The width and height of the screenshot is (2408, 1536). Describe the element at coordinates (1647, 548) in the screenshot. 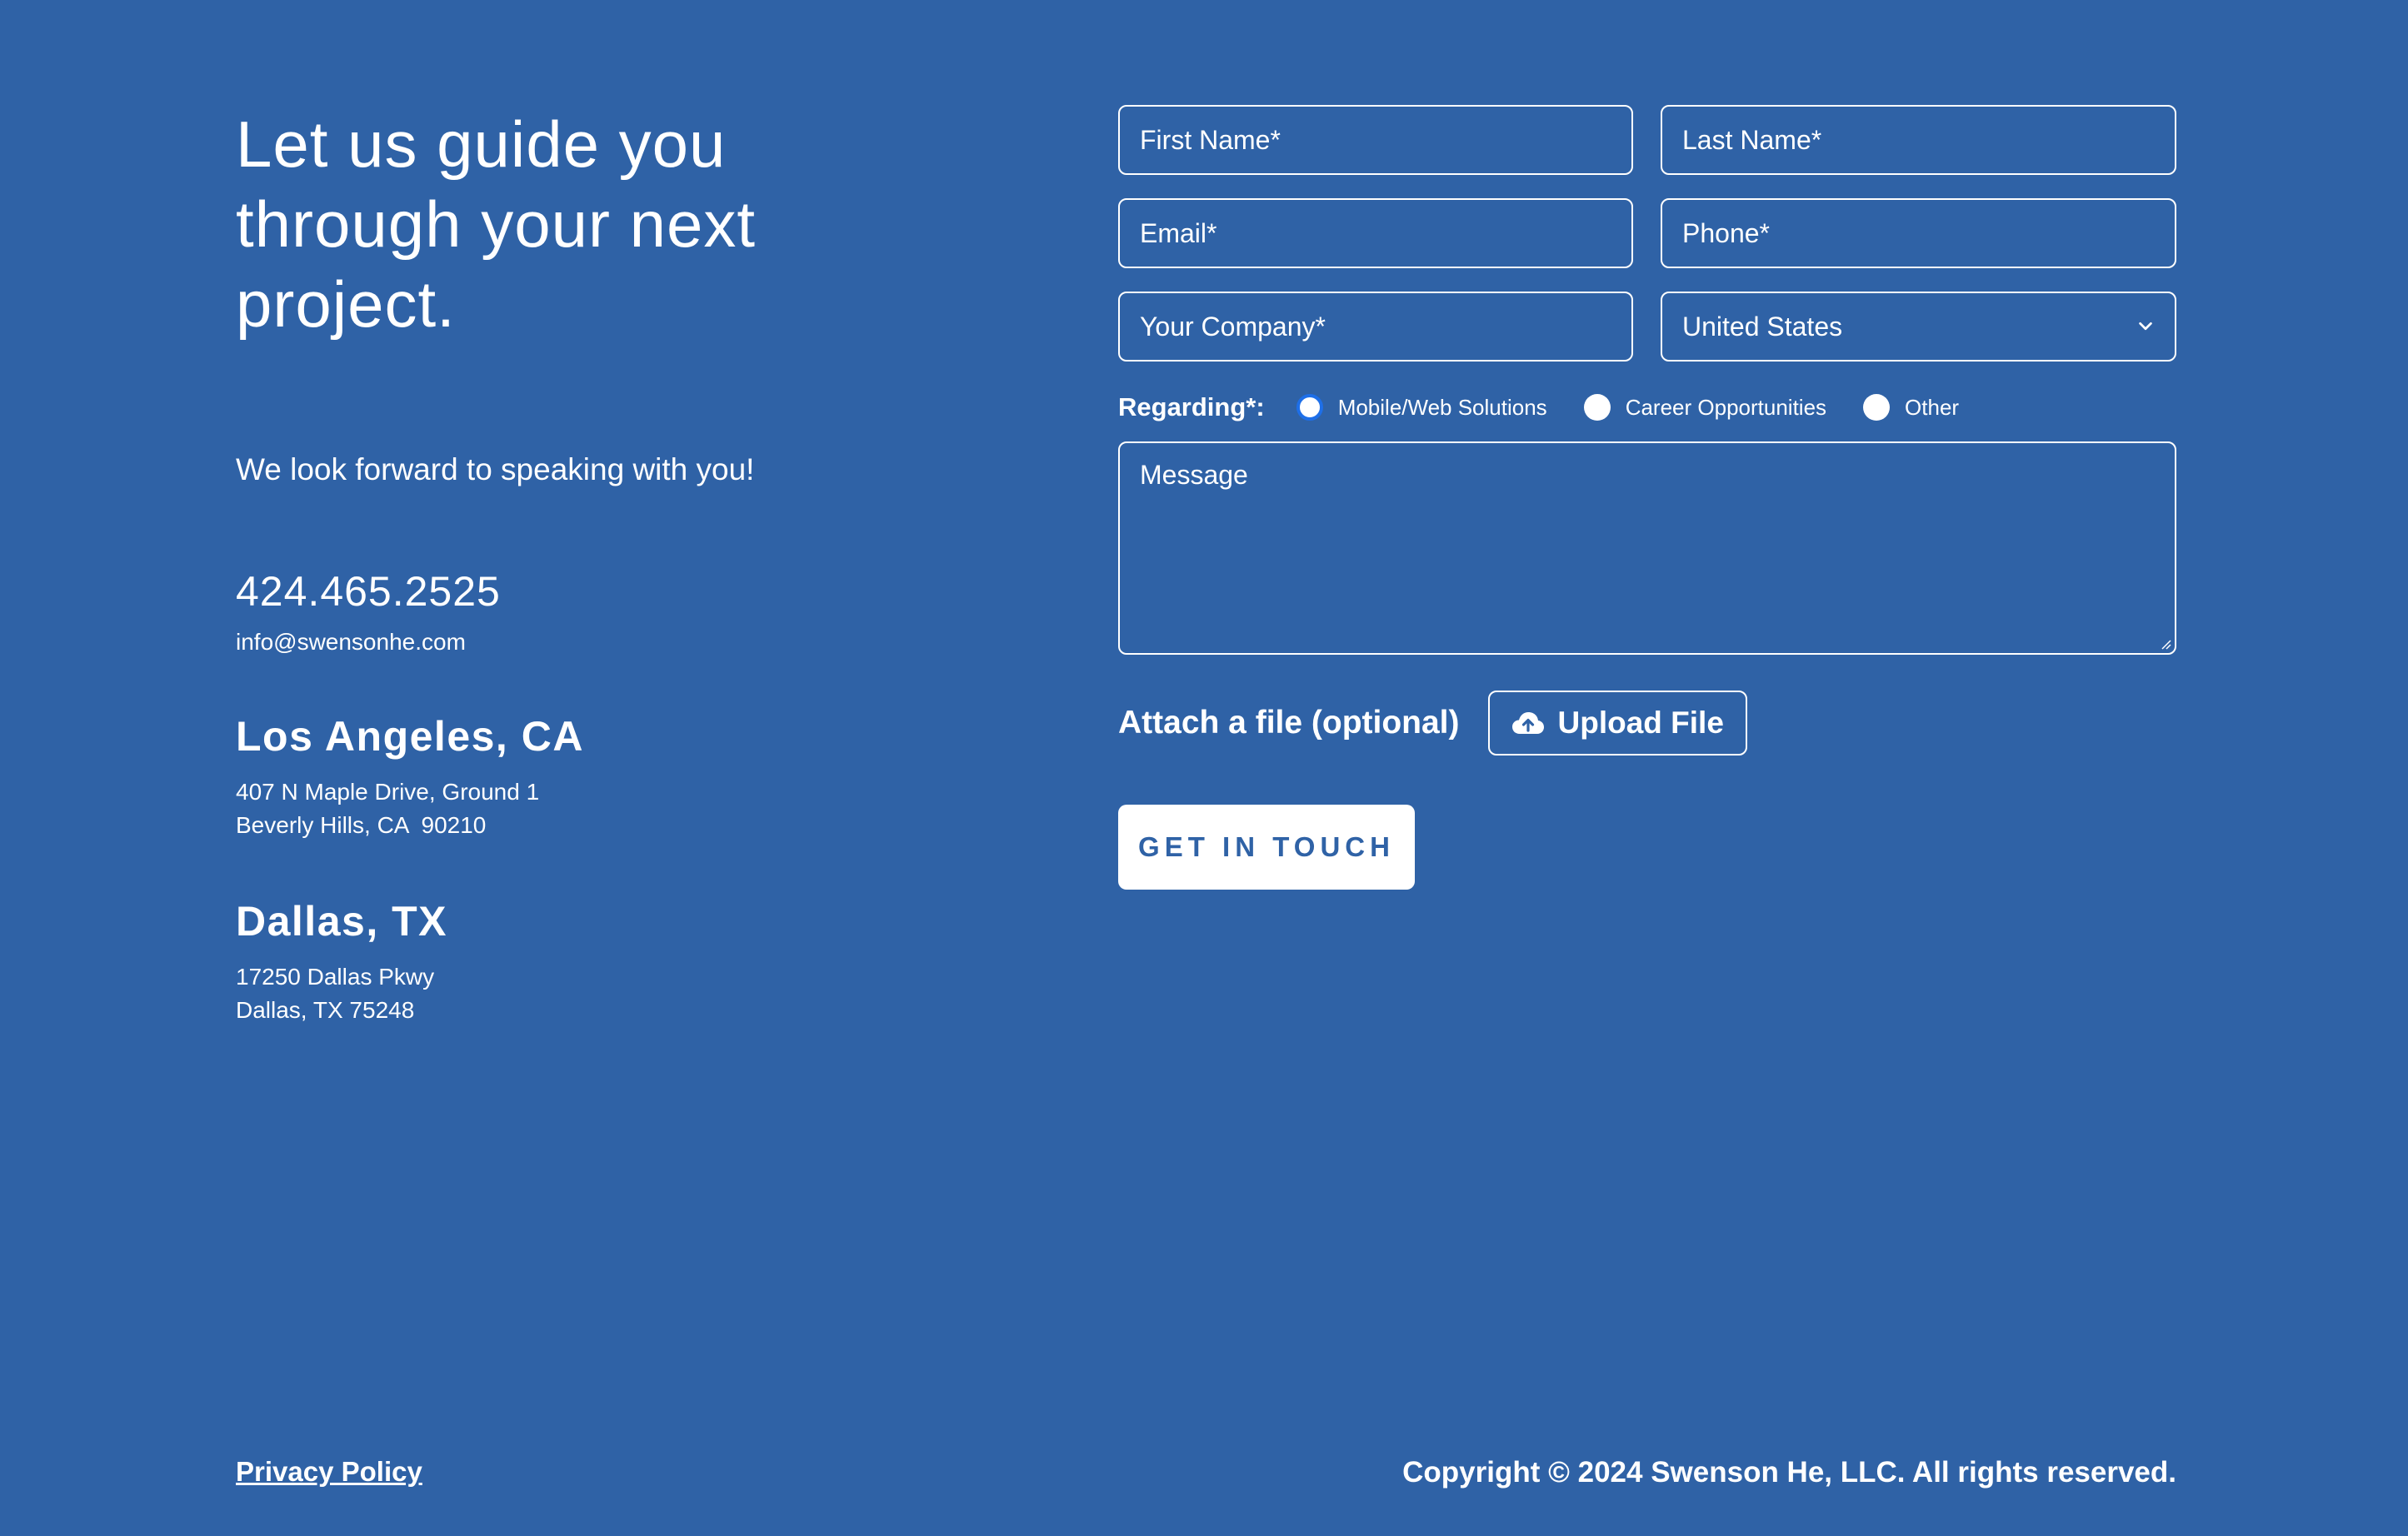

I see `message-textarea: Message` at that location.